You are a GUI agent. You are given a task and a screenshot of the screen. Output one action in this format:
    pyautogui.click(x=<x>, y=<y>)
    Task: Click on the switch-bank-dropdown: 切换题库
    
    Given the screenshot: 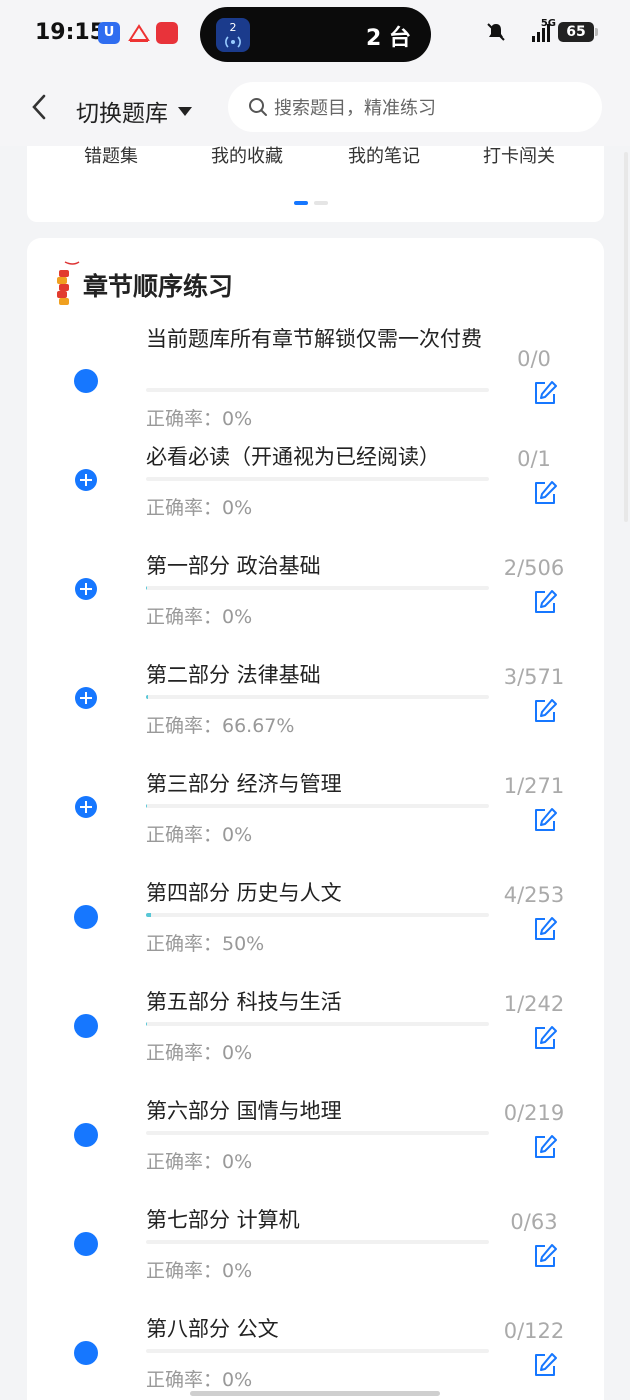 What is the action you would take?
    pyautogui.click(x=134, y=111)
    